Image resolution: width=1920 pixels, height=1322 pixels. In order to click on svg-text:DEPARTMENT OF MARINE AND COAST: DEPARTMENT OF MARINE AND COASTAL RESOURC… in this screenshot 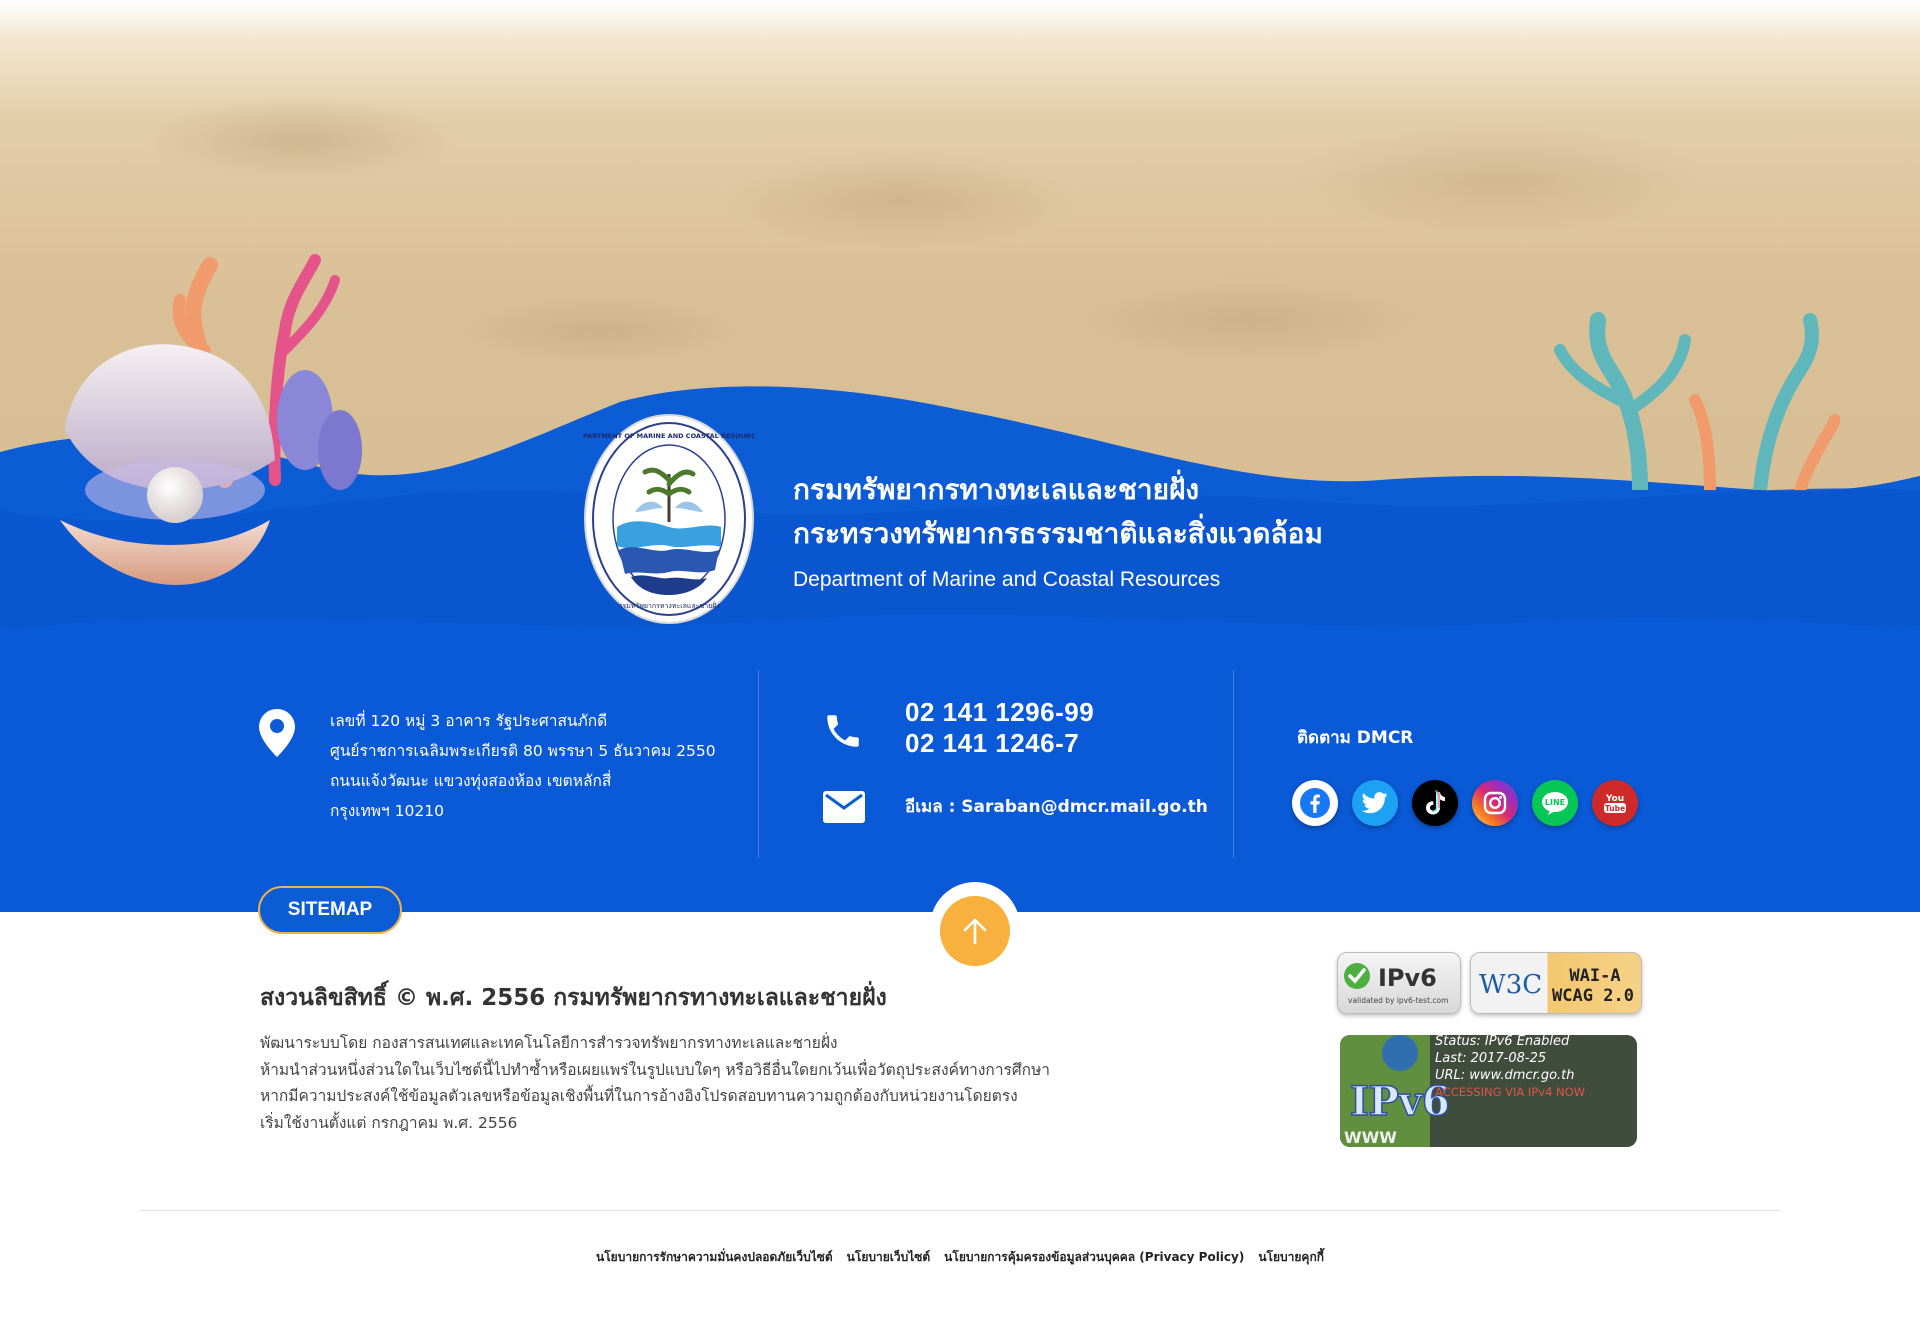, I will do `click(669, 436)`.